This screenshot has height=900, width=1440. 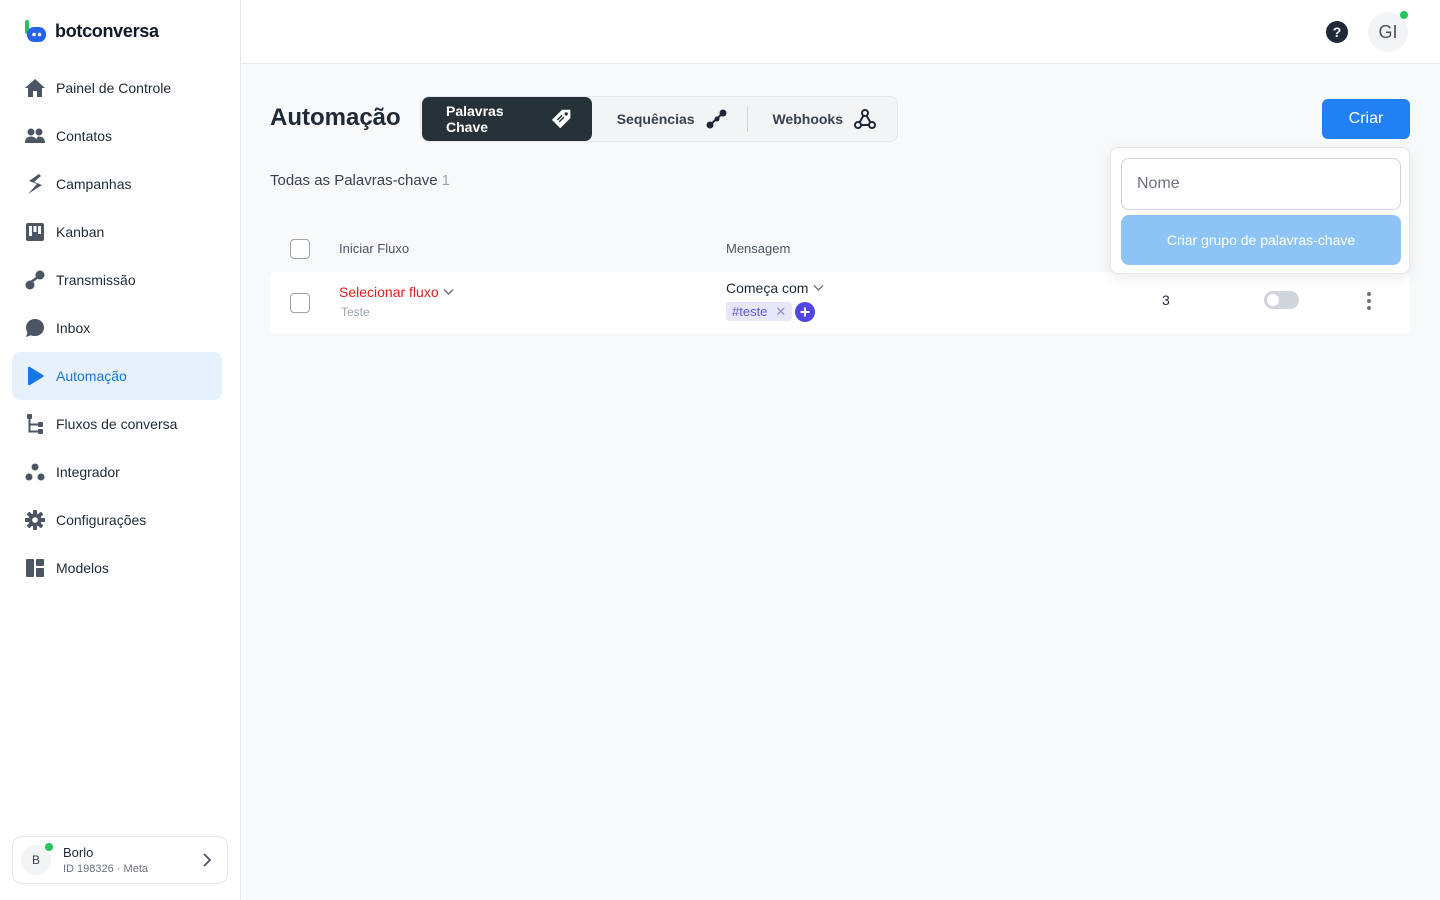 What do you see at coordinates (88, 472) in the screenshot?
I see `sidebar-item-label: Integrador` at bounding box center [88, 472].